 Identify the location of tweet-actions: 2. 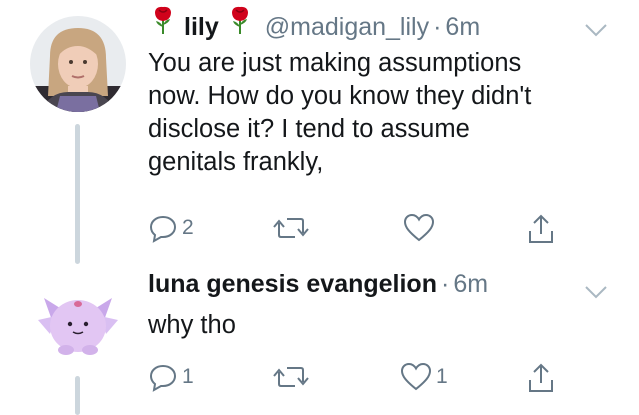
(363, 230).